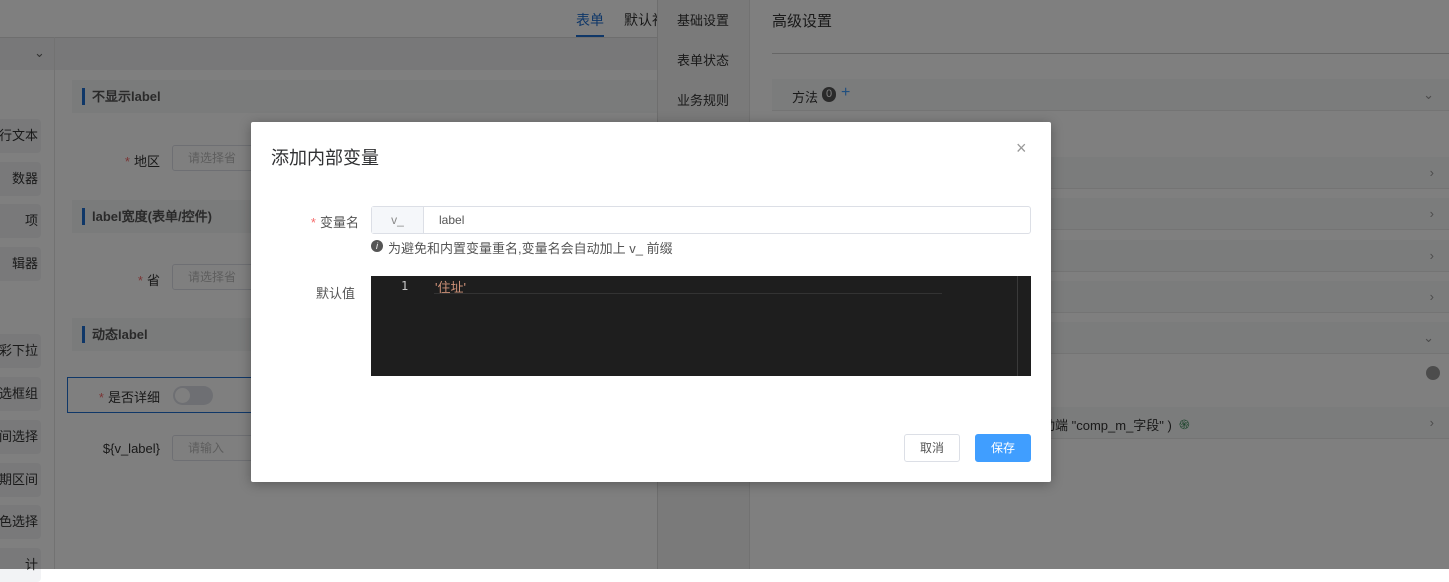 The width and height of the screenshot is (1449, 582). What do you see at coordinates (334, 222) in the screenshot?
I see `var-name-label: * 变量名` at bounding box center [334, 222].